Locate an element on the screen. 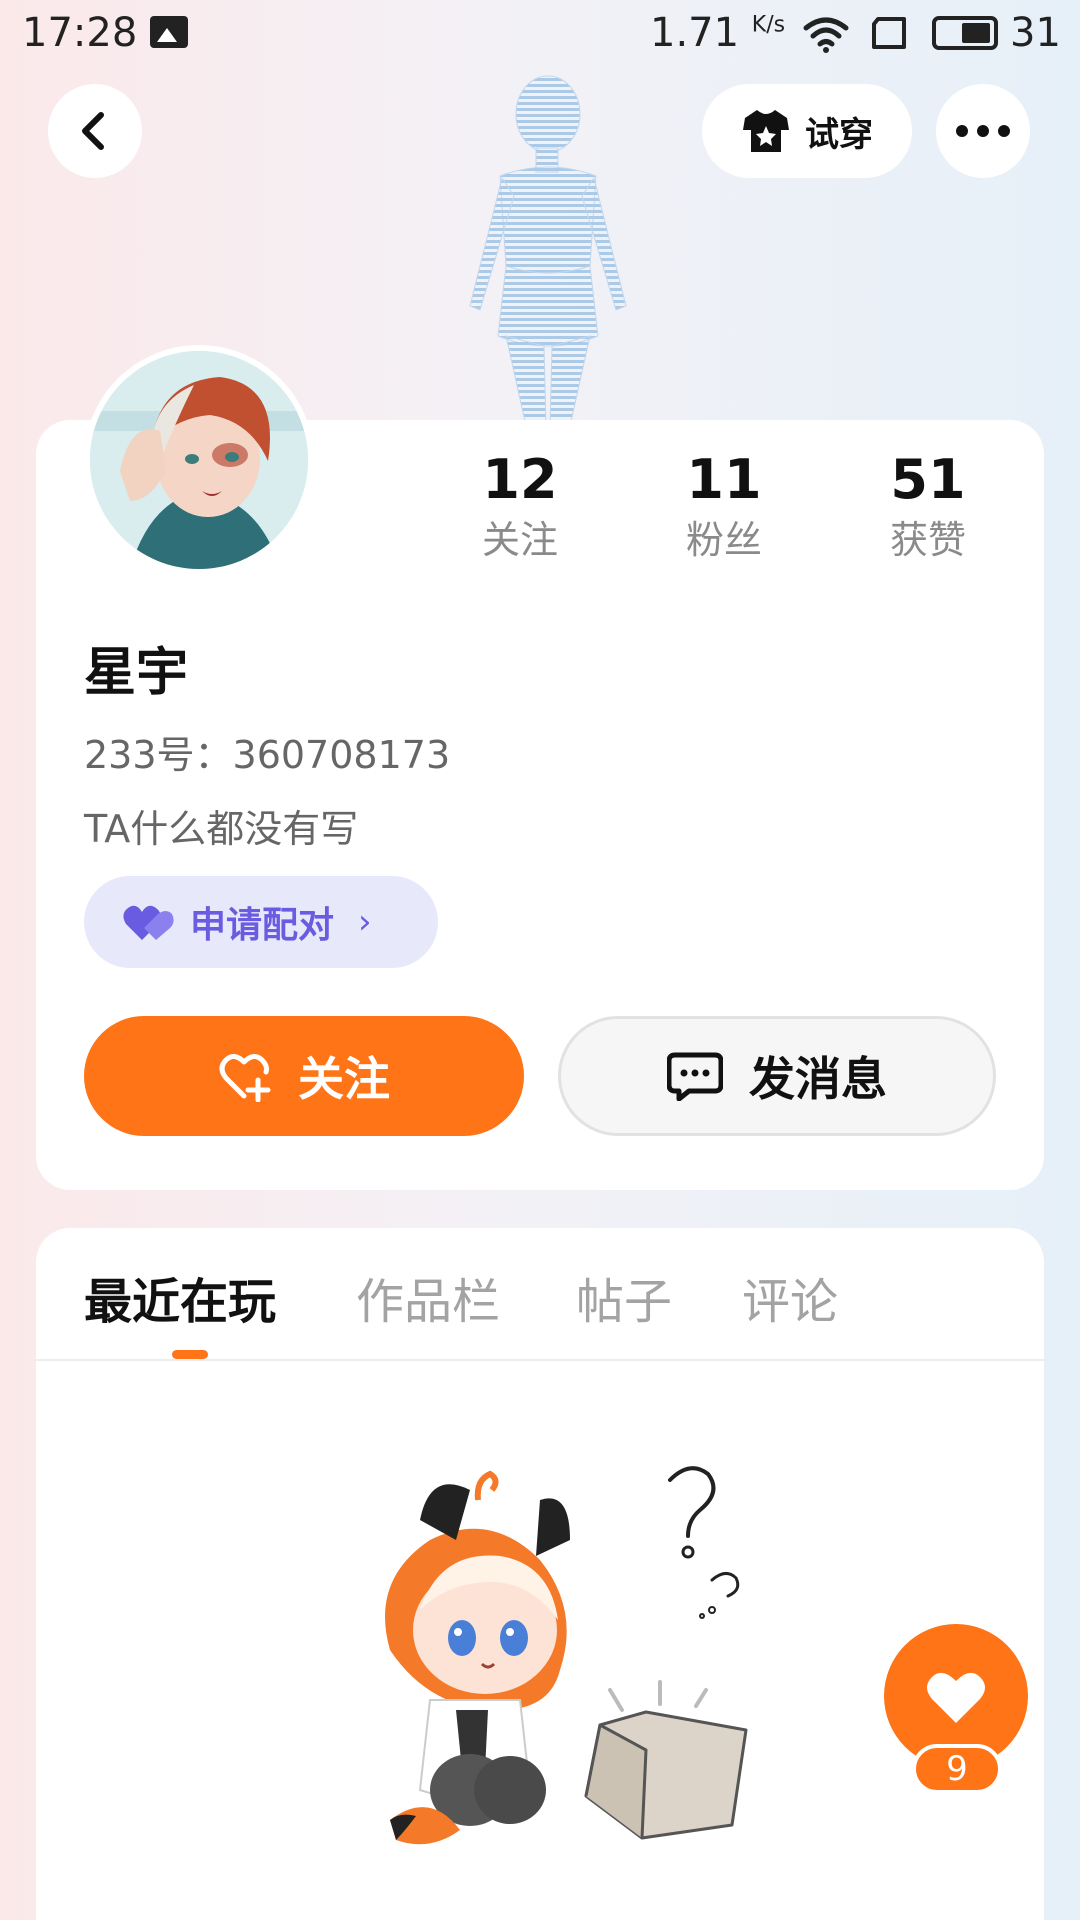  wifi-icon is located at coordinates (826, 35).